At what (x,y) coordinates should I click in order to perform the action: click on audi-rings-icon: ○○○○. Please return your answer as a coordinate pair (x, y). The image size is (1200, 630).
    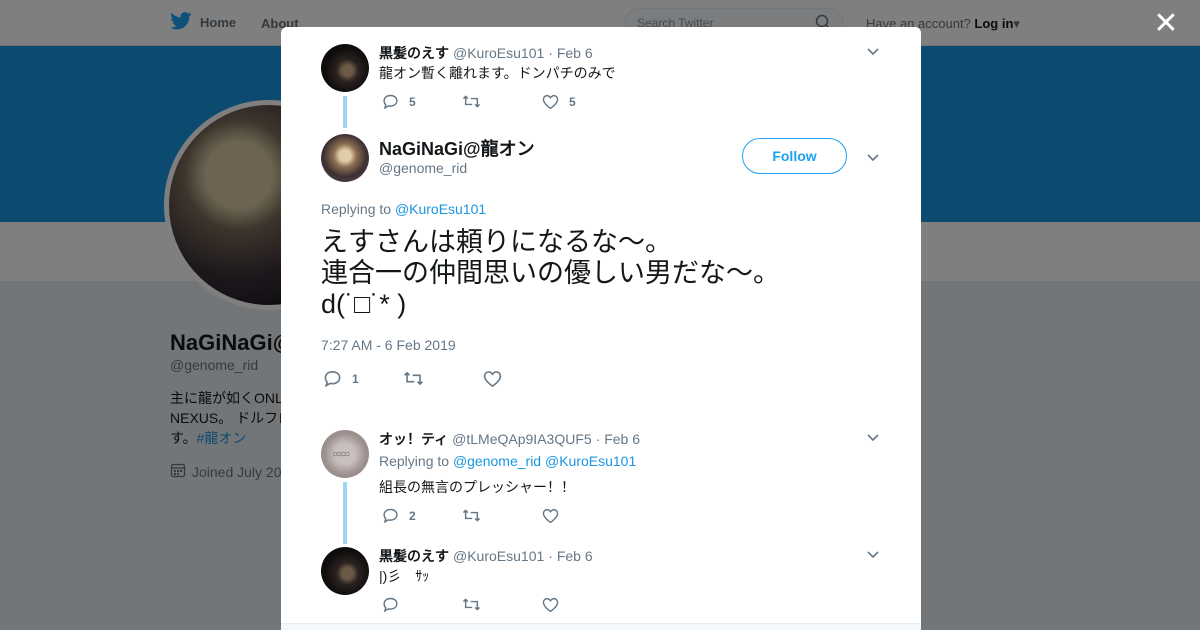
    Looking at the image, I should click on (341, 454).